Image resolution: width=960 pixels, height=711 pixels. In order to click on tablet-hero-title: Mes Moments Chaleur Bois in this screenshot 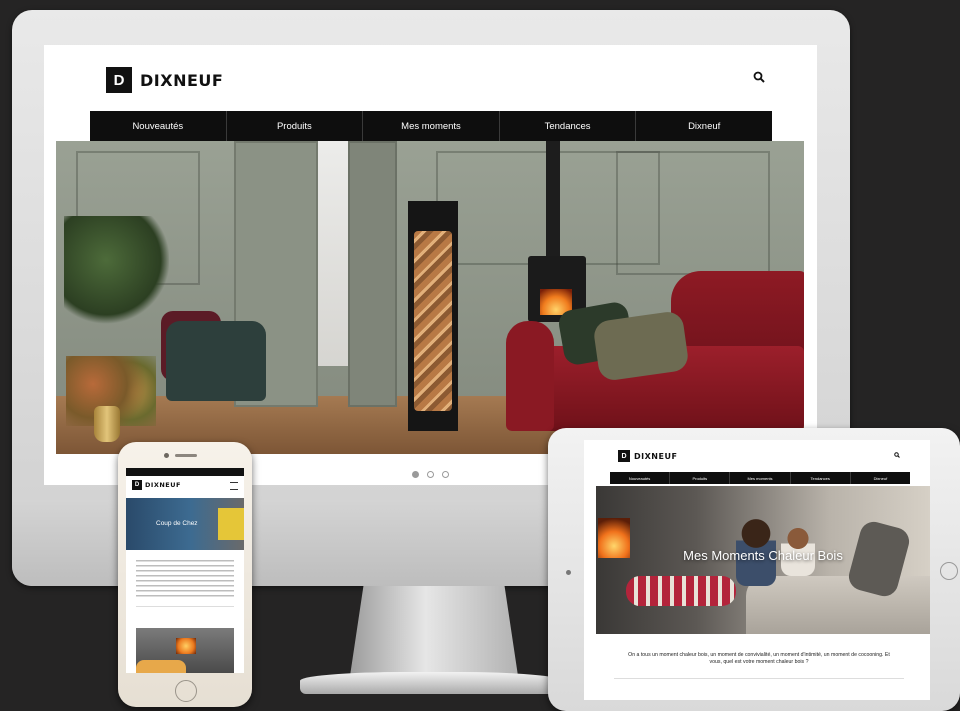, I will do `click(763, 555)`.